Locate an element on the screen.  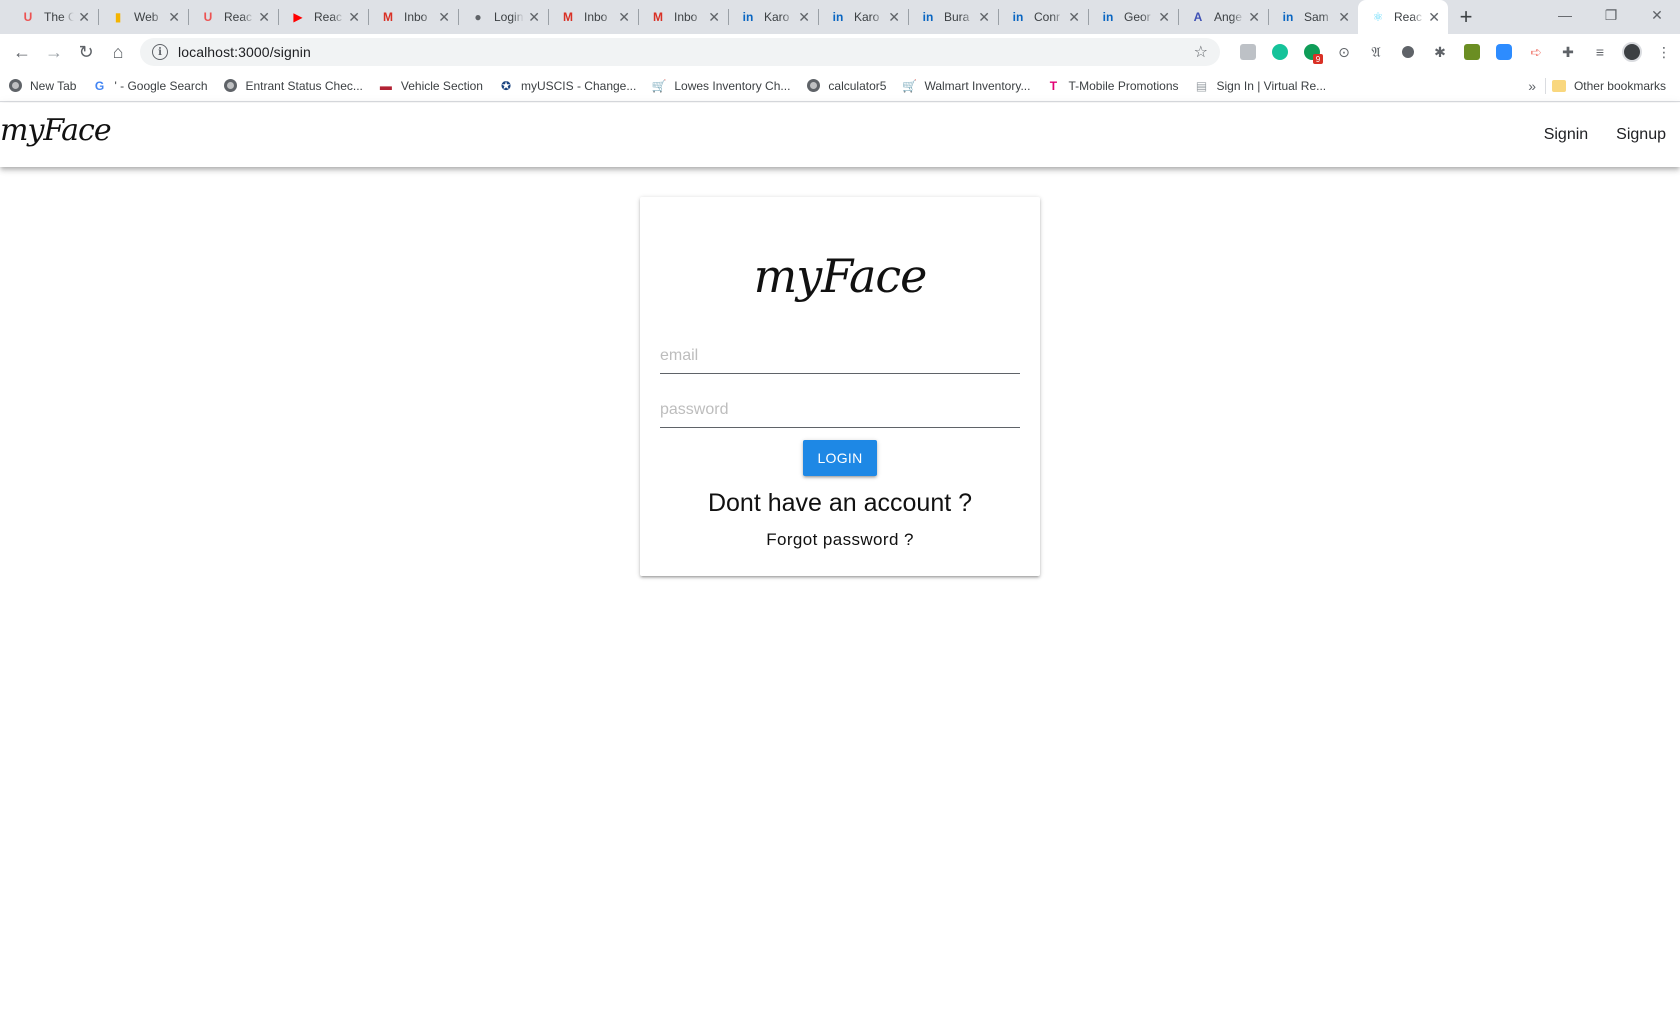
seal-icon: ✪ is located at coordinates (505, 85).